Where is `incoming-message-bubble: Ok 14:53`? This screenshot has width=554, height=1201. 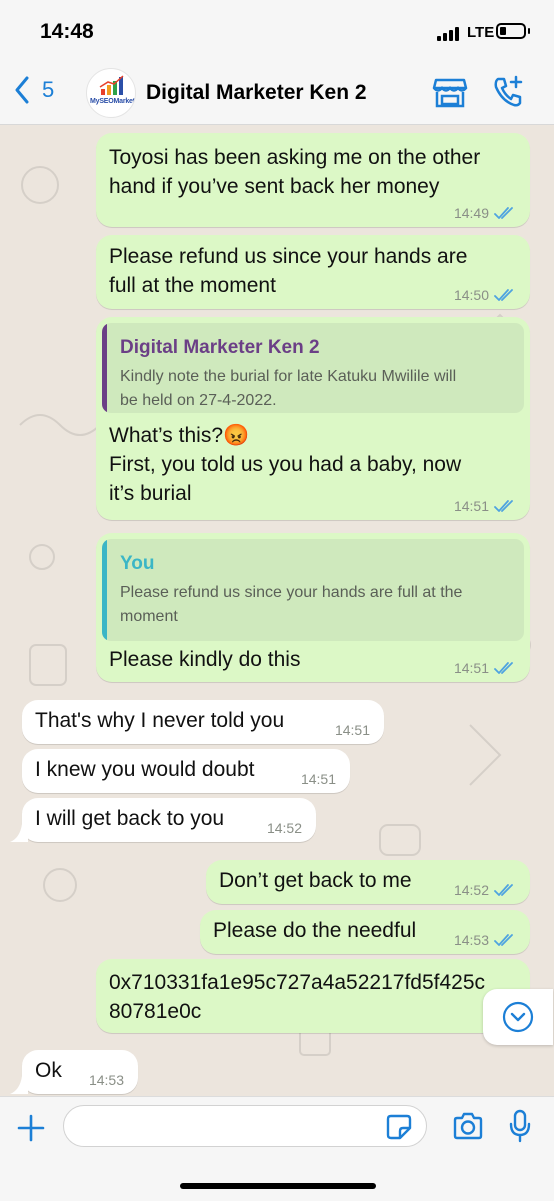 incoming-message-bubble: Ok 14:53 is located at coordinates (80, 1072).